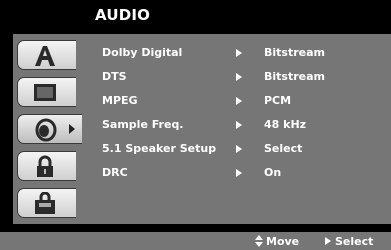  What do you see at coordinates (142, 52) in the screenshot?
I see `setting-label: Dolby Digital` at bounding box center [142, 52].